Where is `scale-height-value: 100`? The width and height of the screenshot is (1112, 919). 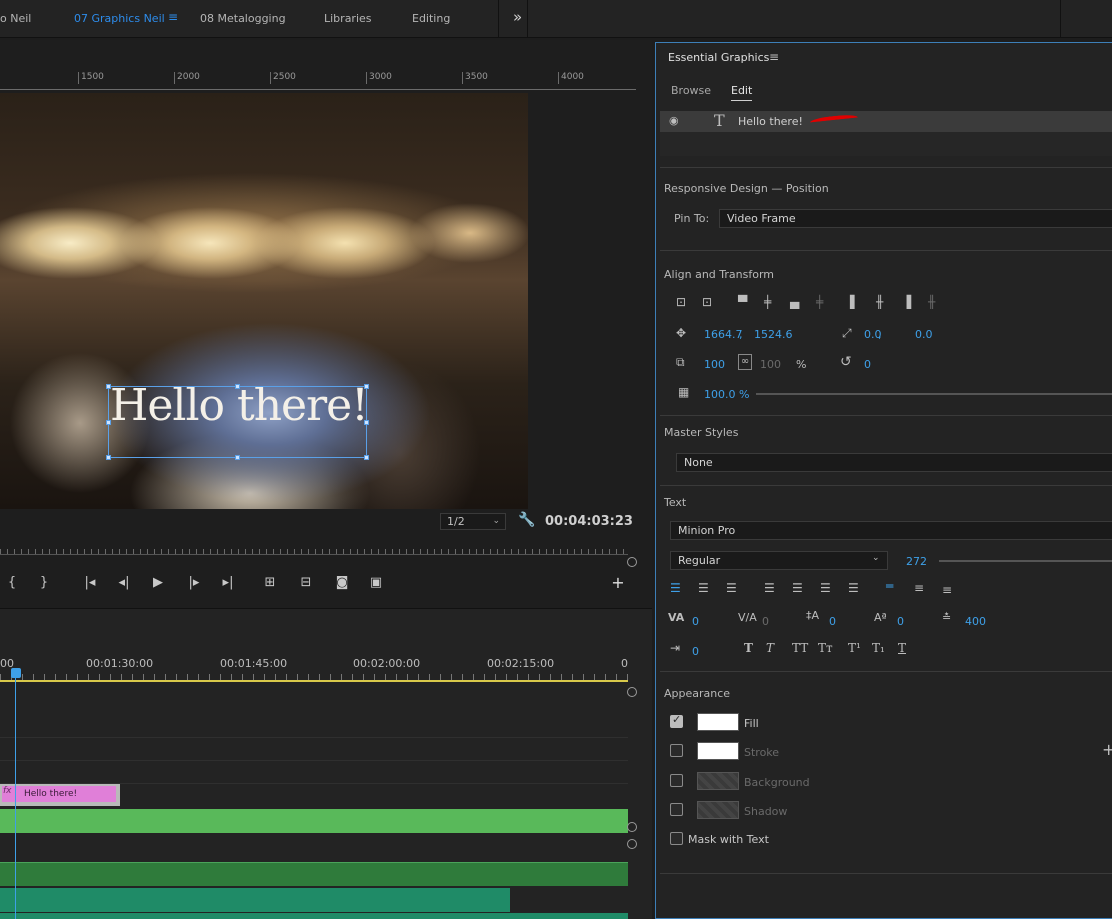
scale-height-value: 100 is located at coordinates (770, 364).